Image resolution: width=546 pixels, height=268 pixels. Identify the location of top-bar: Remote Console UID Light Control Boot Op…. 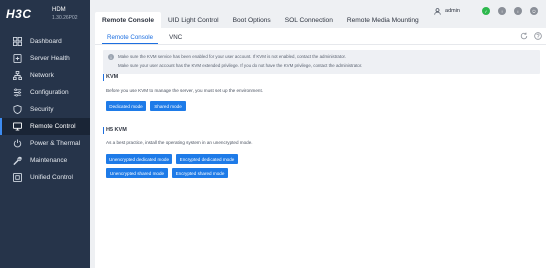
(318, 14).